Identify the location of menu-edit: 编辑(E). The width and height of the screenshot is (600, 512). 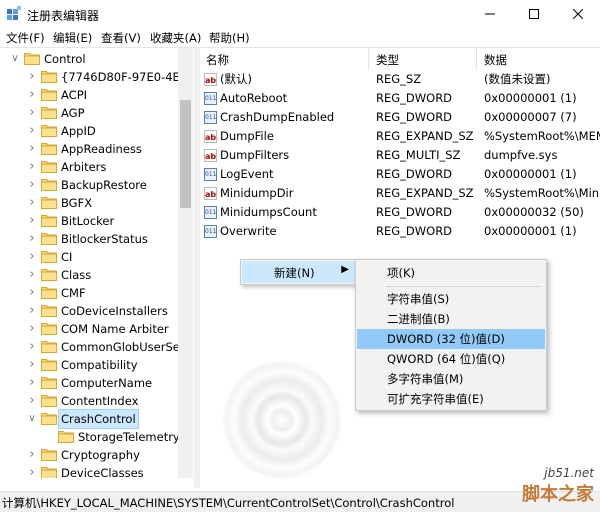
(72, 38).